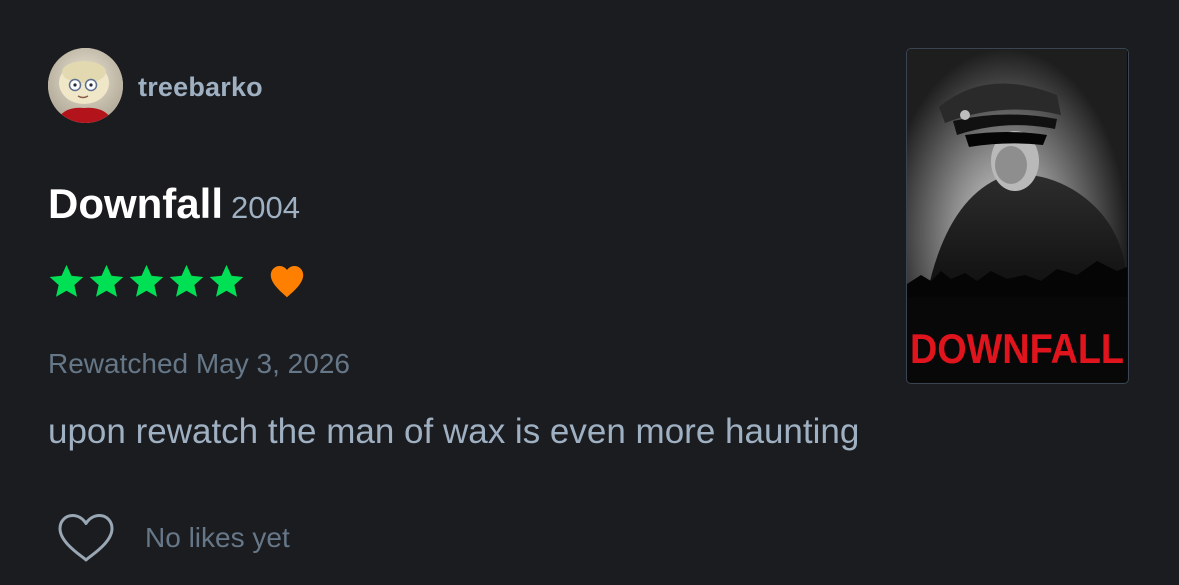 The image size is (1179, 585). I want to click on likes-row: No likes yet, so click(173, 538).